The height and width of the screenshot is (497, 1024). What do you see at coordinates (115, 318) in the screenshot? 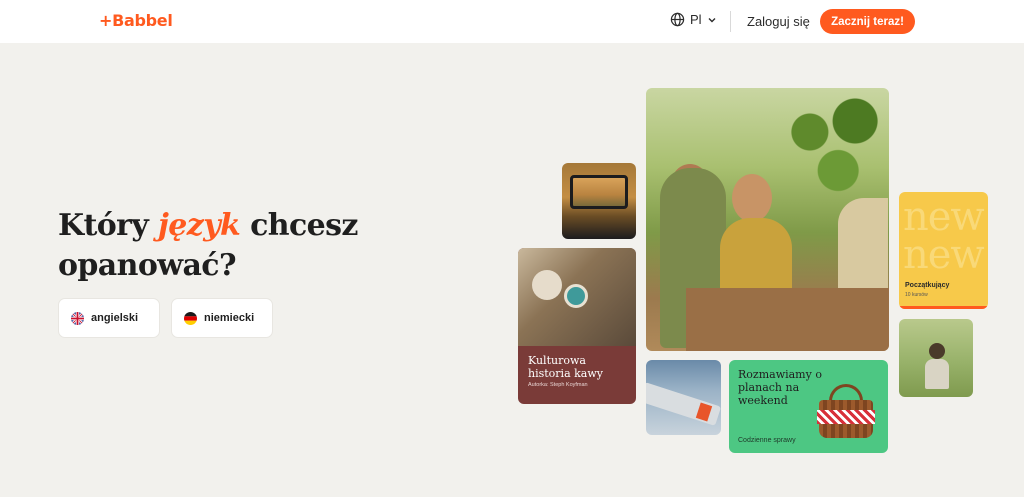
I see `language-label: angielski` at bounding box center [115, 318].